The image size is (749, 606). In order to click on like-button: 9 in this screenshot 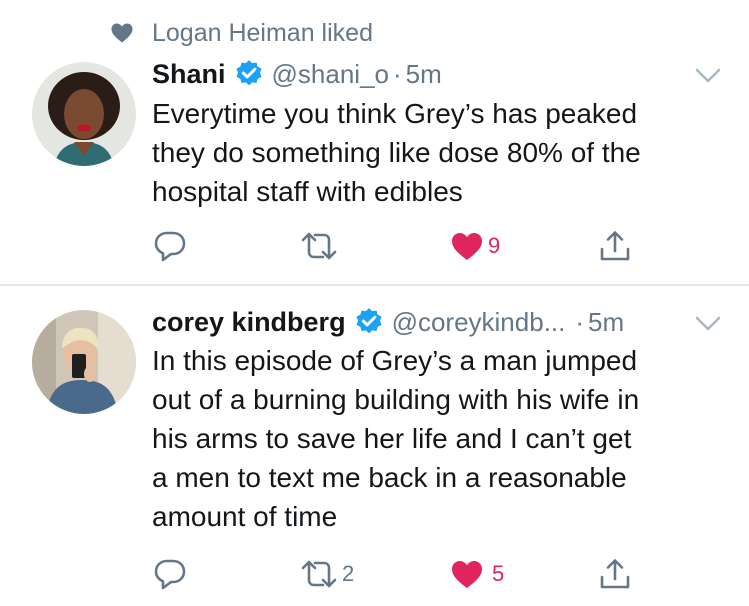, I will do `click(475, 246)`.